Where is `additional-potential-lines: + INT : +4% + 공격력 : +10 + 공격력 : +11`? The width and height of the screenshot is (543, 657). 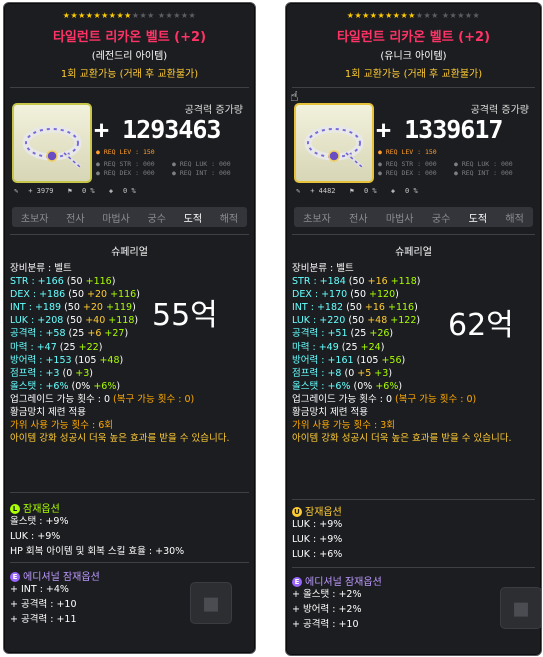
additional-potential-lines: + INT : +4% + 공격력 : +10 + 공격력 : +11 is located at coordinates (43, 604).